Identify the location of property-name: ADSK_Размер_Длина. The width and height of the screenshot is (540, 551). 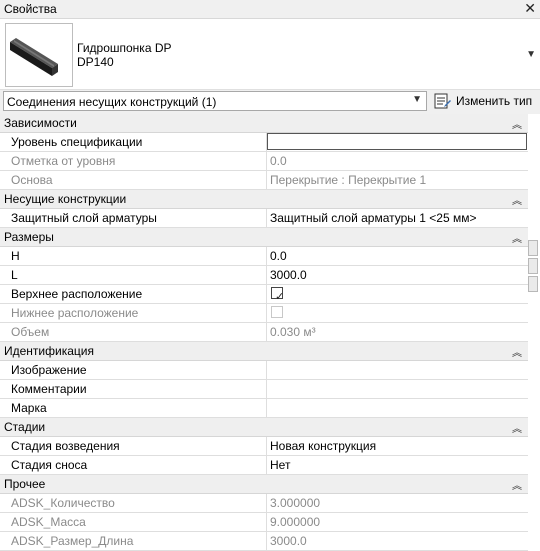
(72, 541).